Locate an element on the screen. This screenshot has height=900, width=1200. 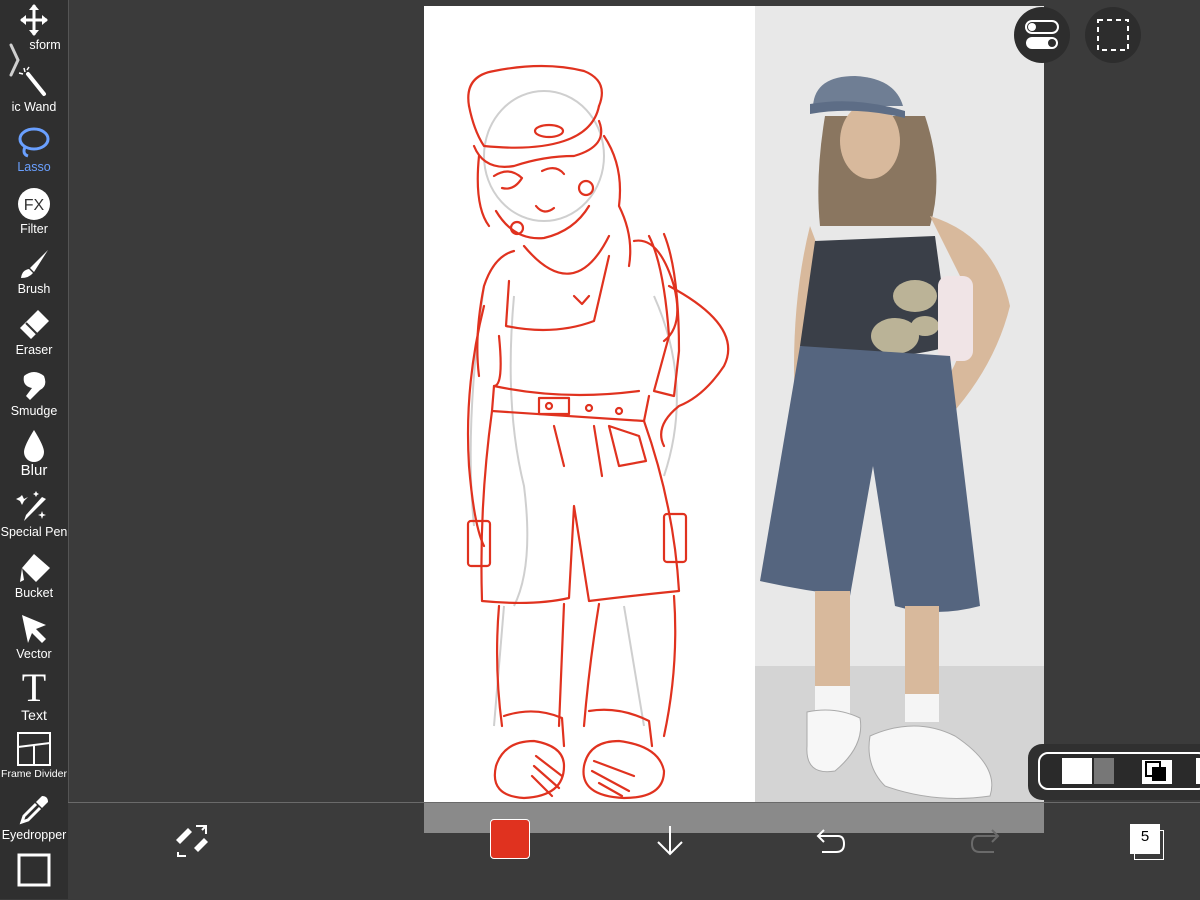
lasso-icon is located at coordinates (34, 142).